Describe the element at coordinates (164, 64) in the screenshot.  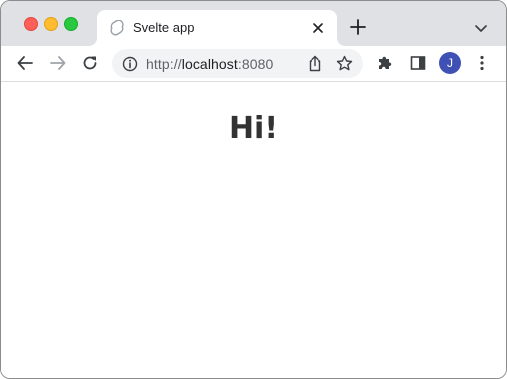
I see `url-scheme: http://` at that location.